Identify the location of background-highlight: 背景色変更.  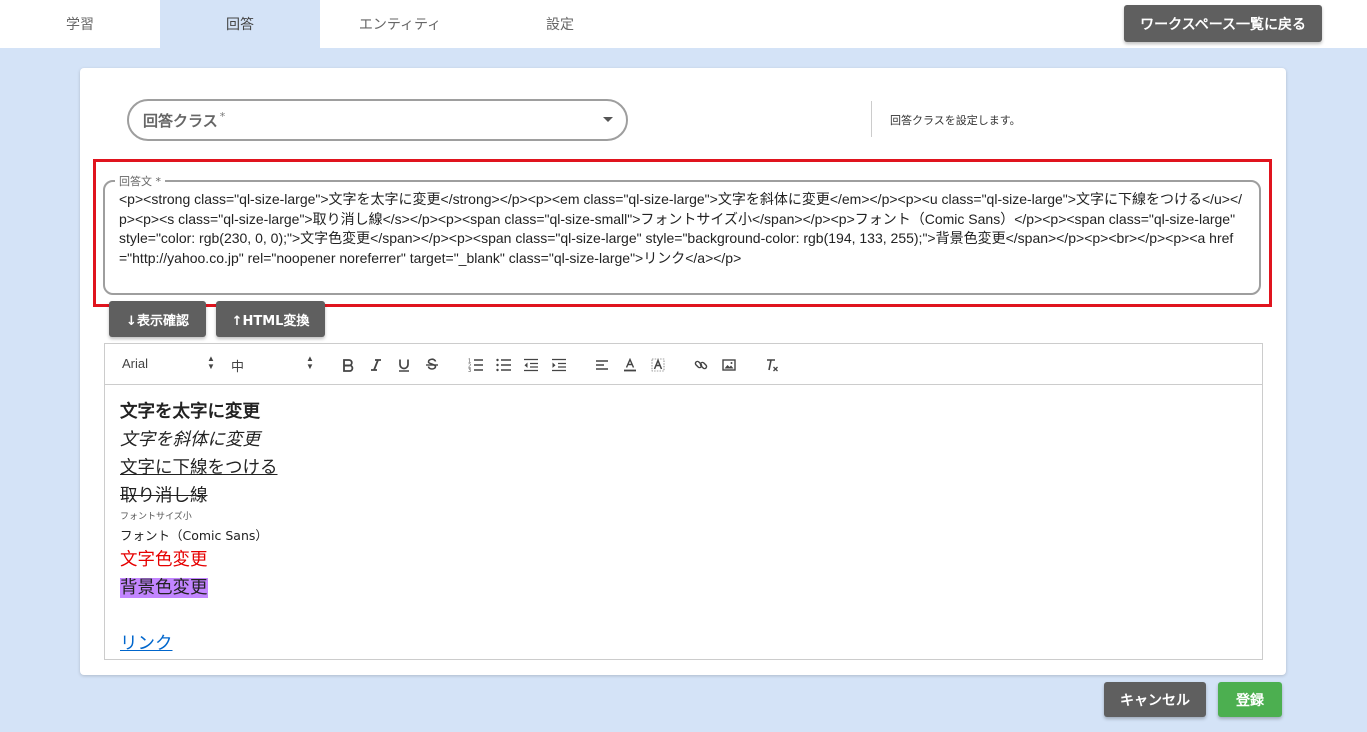
(164, 588).